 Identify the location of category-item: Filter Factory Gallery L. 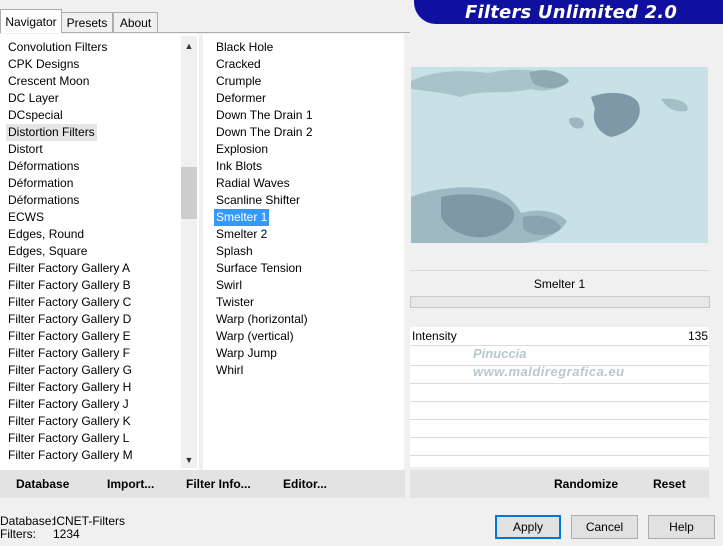
(68, 438).